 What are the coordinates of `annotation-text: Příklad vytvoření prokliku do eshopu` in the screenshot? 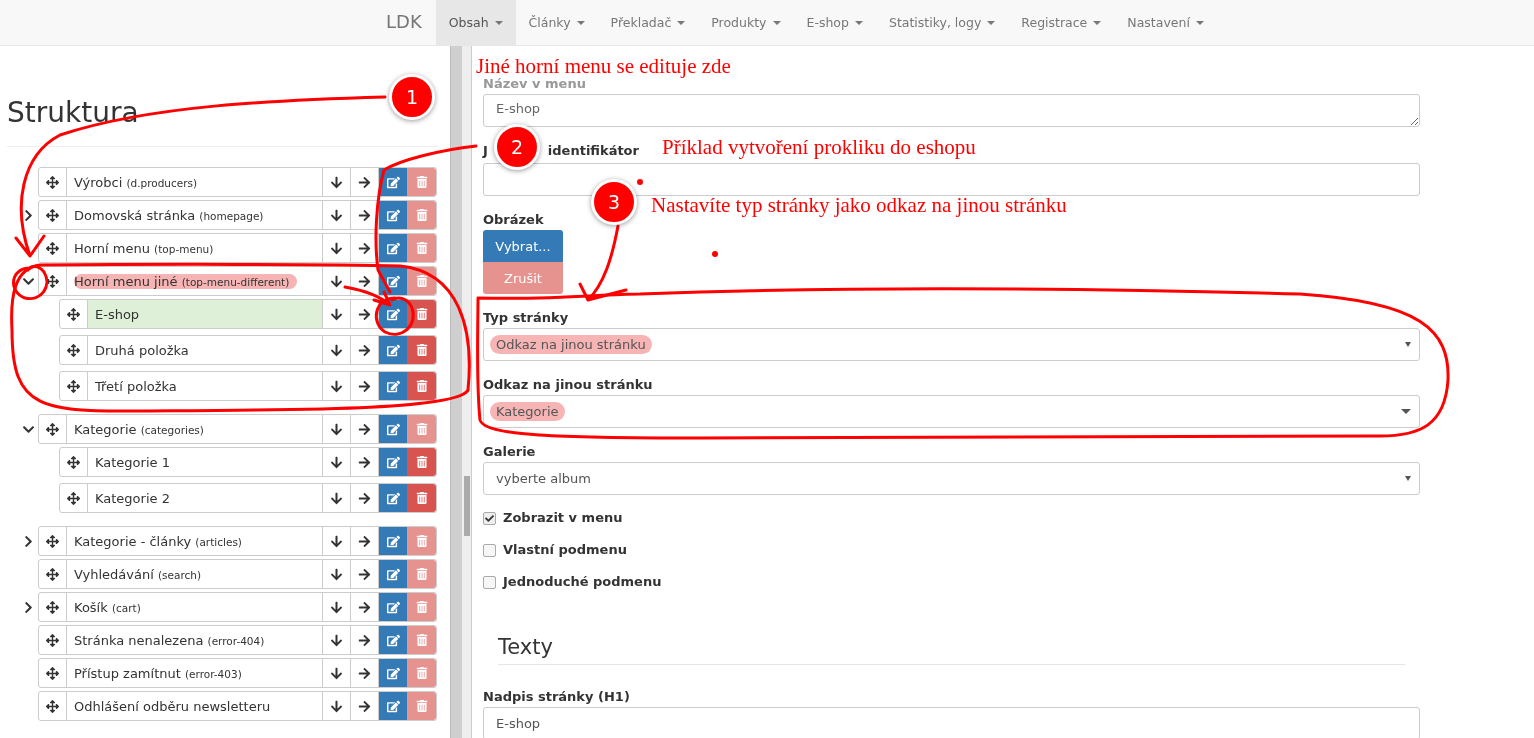 It's located at (819, 147).